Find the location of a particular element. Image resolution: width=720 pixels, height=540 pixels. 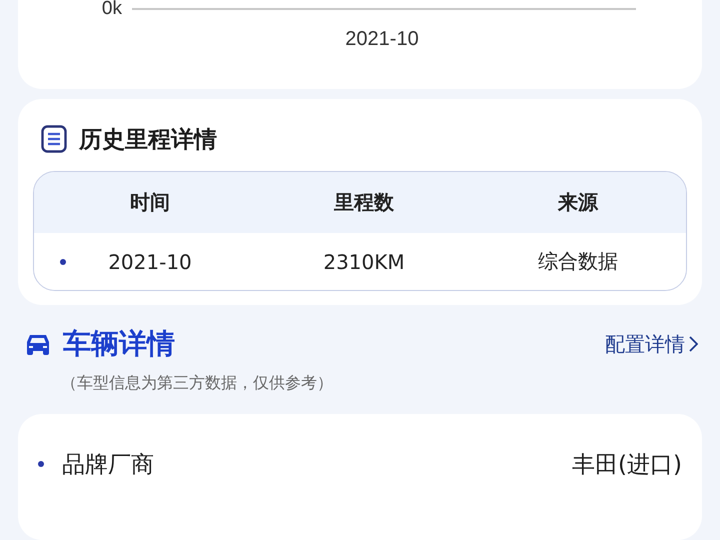

axis-tick: 0k is located at coordinates (111, 10).